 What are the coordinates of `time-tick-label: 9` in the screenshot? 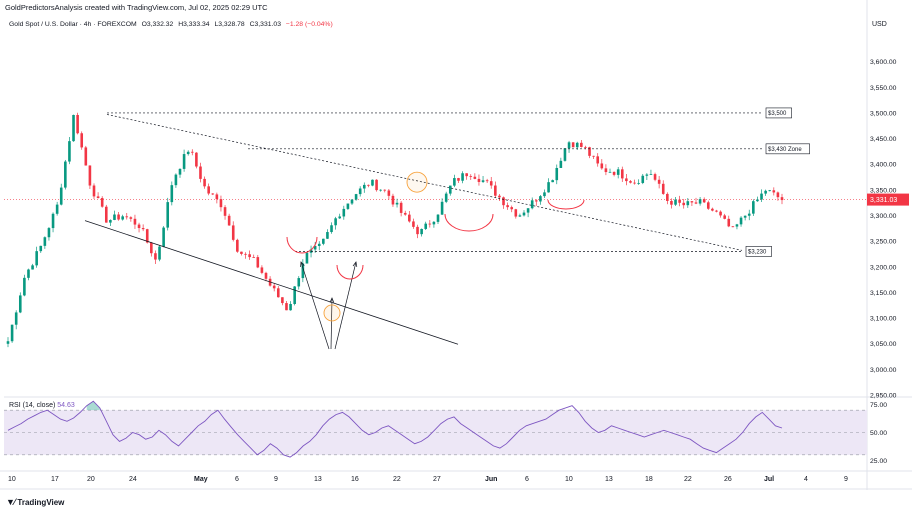 It's located at (846, 479).